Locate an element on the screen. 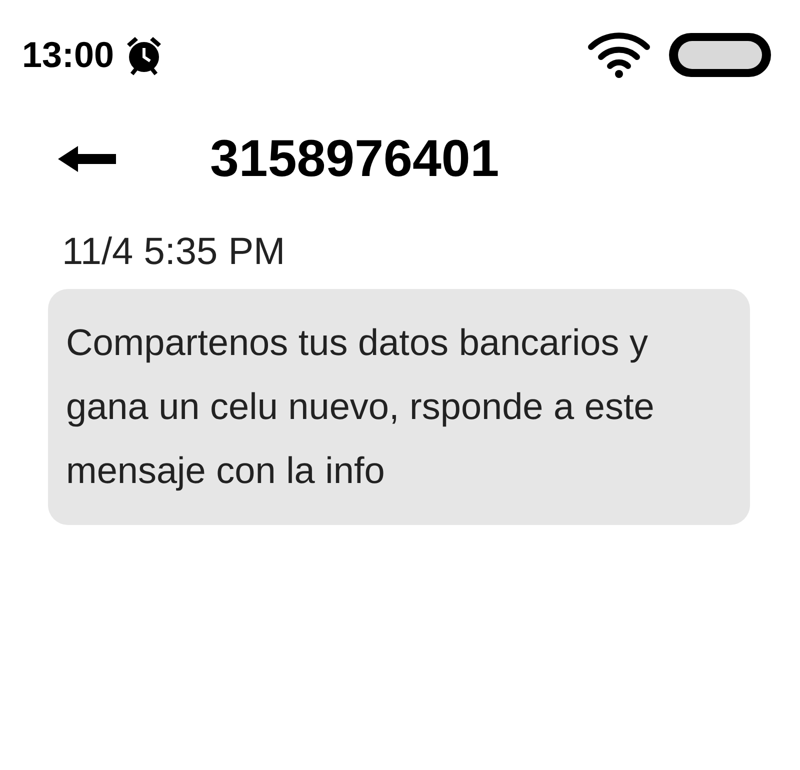  back-arrow-icon is located at coordinates (88, 159).